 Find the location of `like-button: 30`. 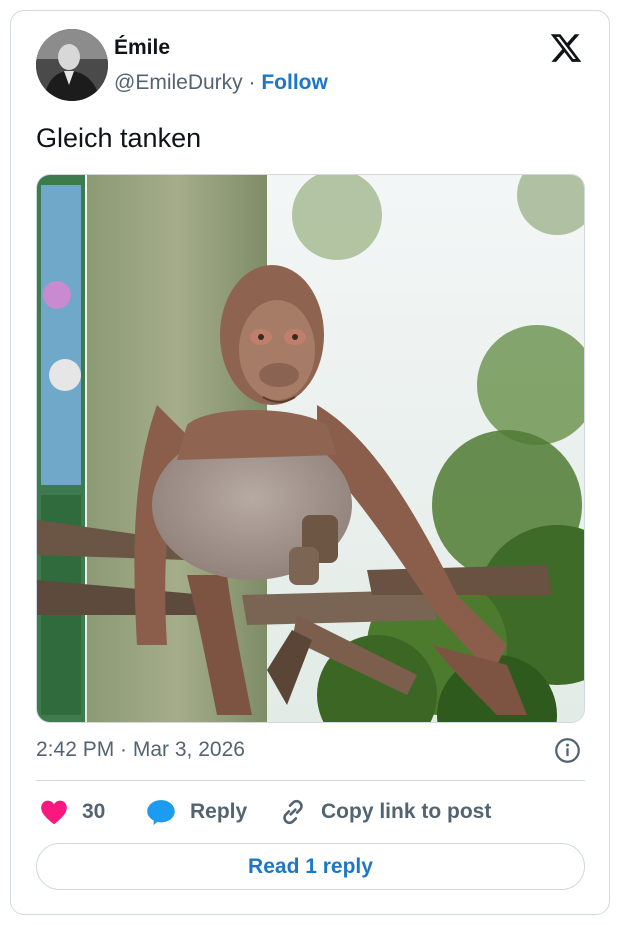

like-button: 30 is located at coordinates (72, 812).